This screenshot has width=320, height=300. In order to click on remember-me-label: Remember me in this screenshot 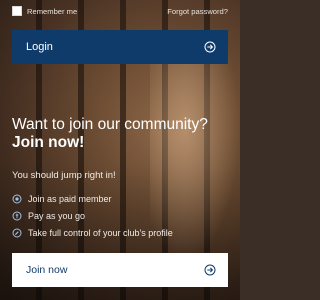, I will do `click(52, 11)`.